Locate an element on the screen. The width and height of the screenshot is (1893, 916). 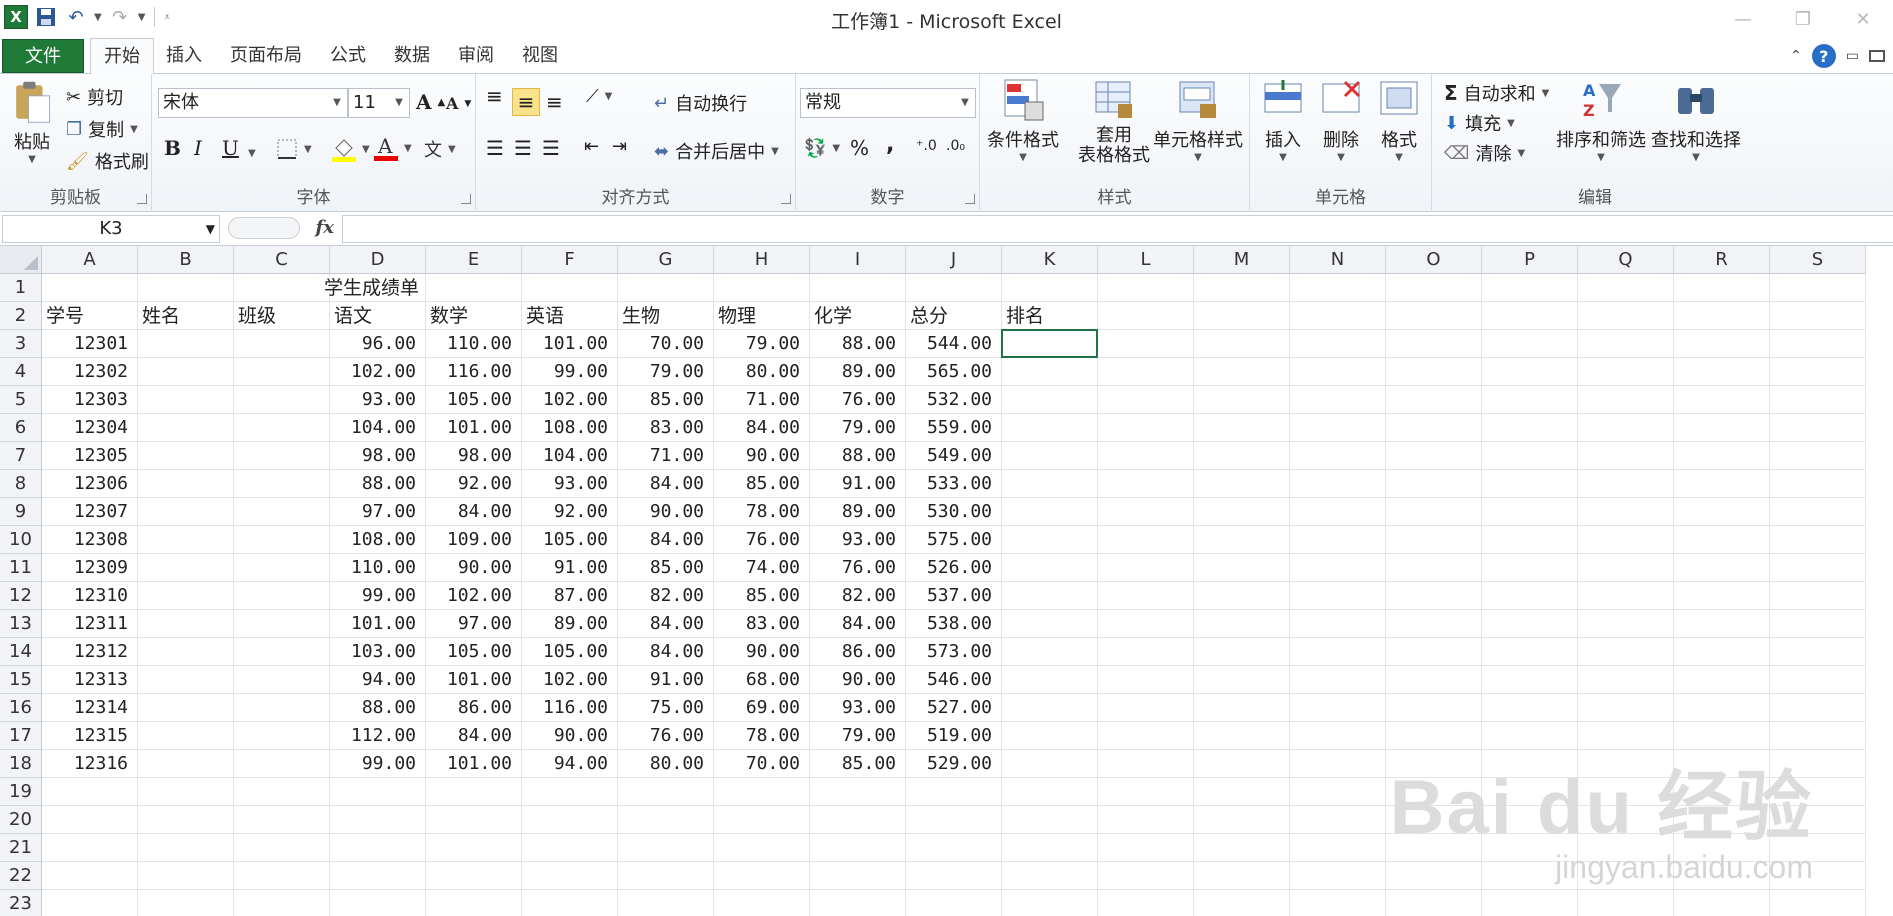
cell-d9: 97.00 is located at coordinates (378, 512).